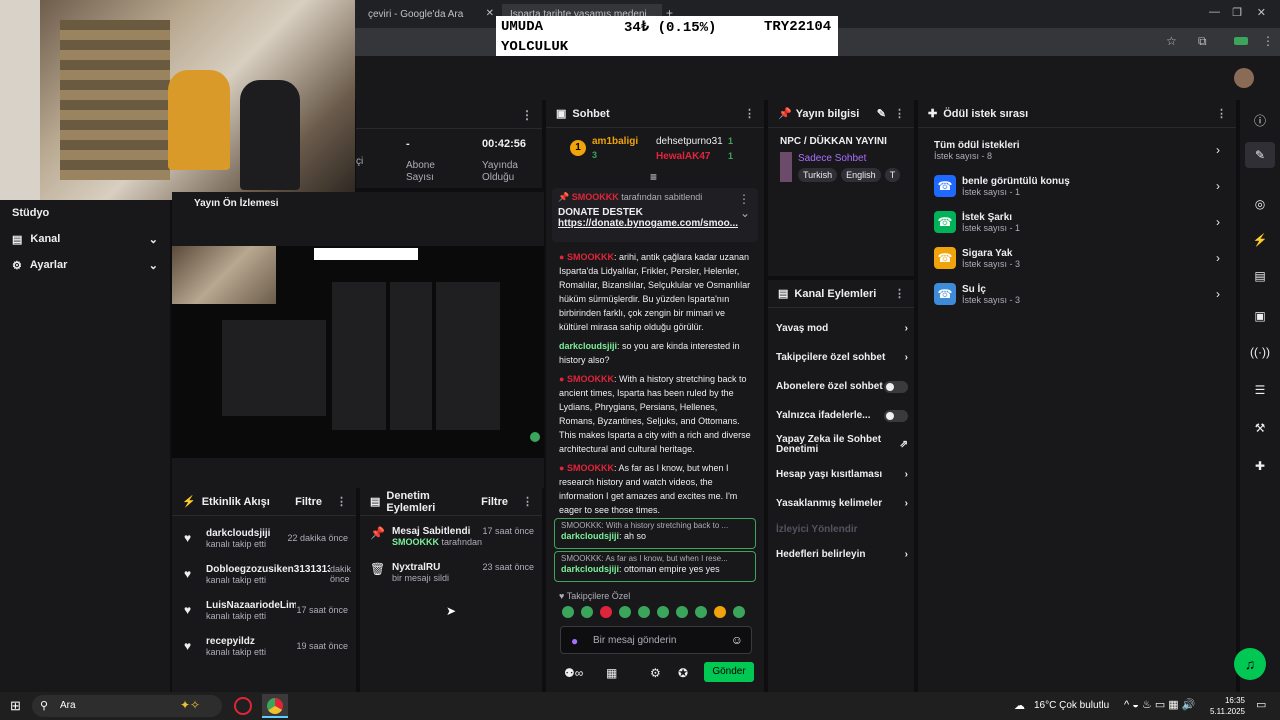  Describe the element at coordinates (861, 174) in the screenshot. I see `tag: English` at that location.